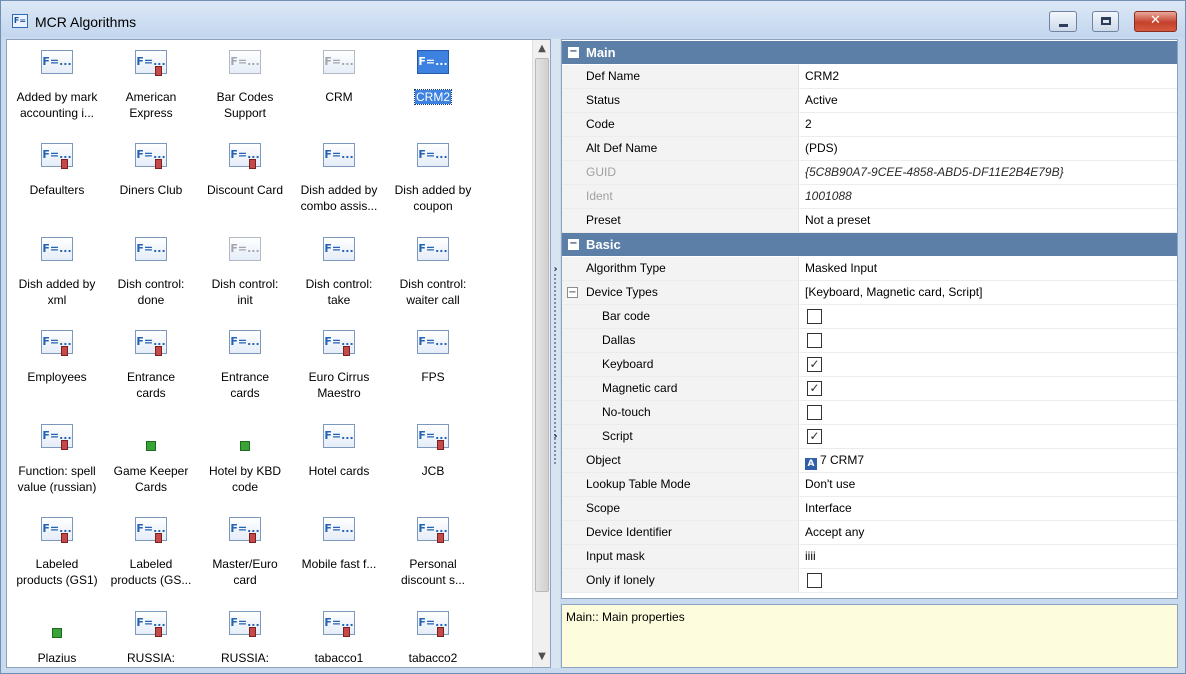 Image resolution: width=1186 pixels, height=674 pixels. Describe the element at coordinates (339, 364) in the screenshot. I see `algorithm-tile: F=... Euro Cirrus Maestro` at that location.